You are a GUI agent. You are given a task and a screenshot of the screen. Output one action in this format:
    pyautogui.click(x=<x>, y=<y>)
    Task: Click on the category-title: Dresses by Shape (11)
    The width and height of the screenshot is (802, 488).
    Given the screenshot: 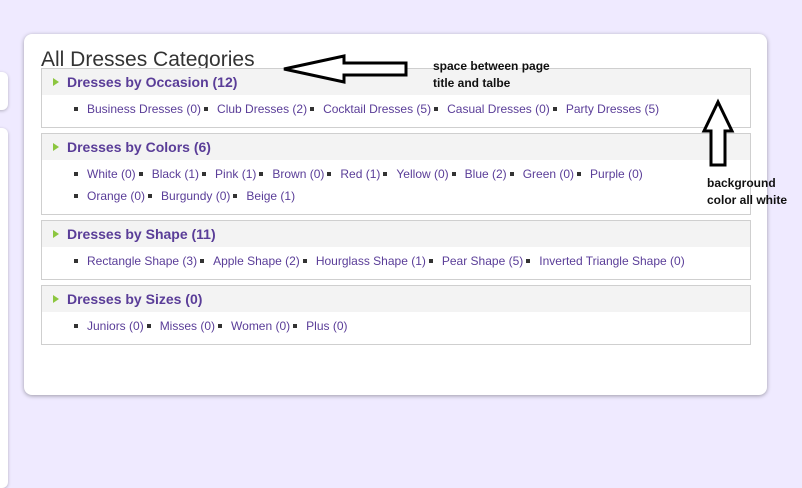 What is the action you would take?
    pyautogui.click(x=141, y=234)
    